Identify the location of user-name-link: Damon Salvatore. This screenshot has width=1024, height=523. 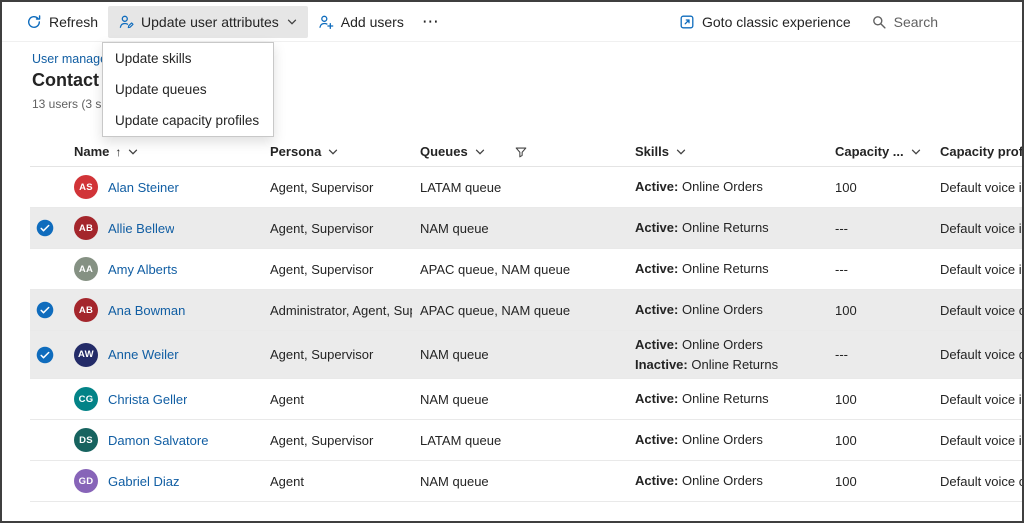
(158, 440).